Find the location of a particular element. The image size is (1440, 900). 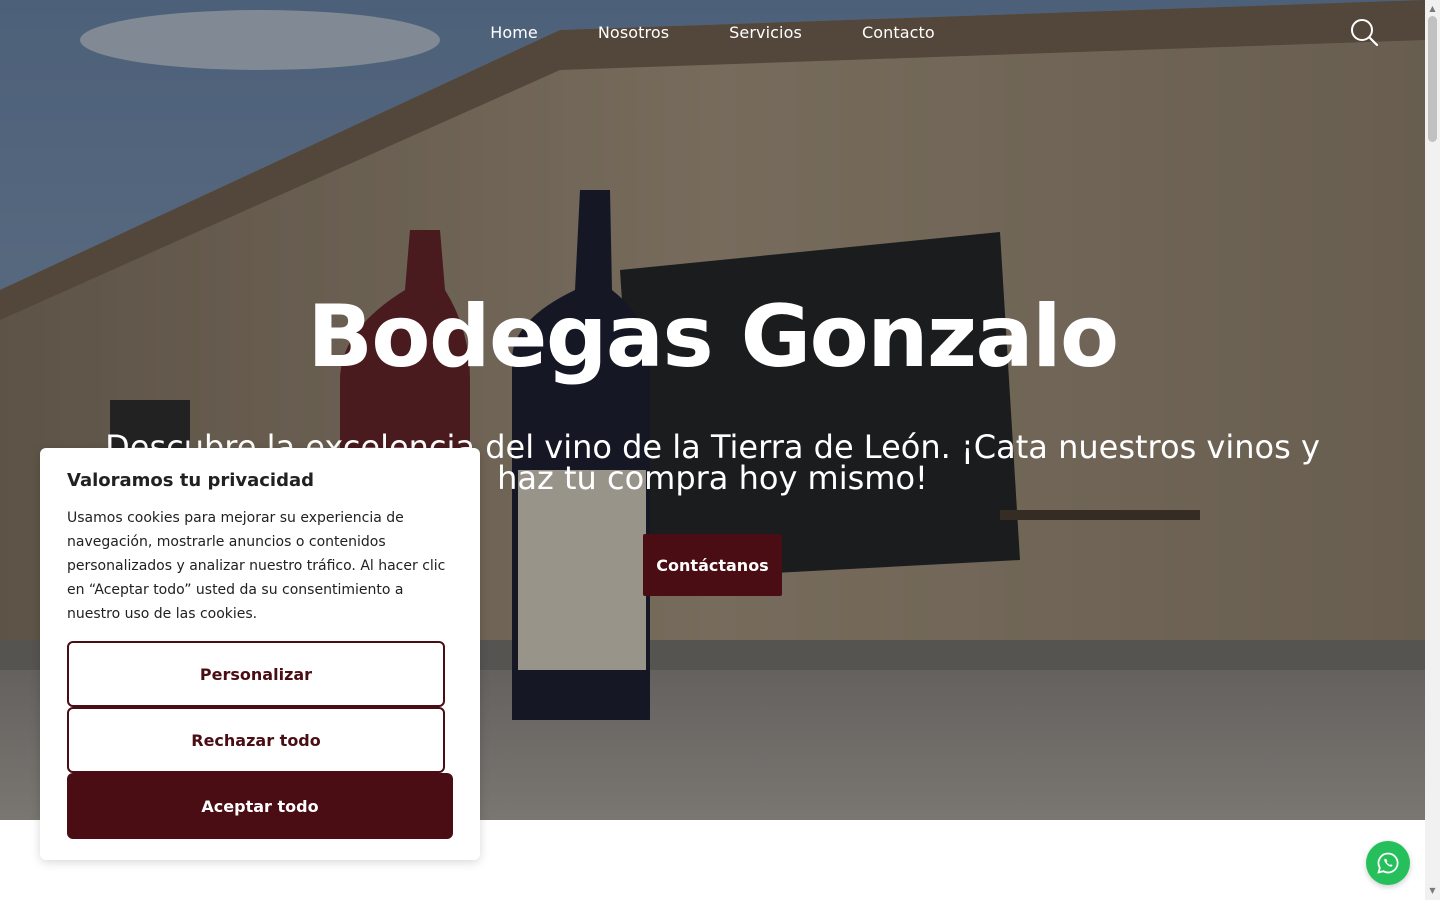

contact-cta-button: Contáctanos is located at coordinates (712, 565).